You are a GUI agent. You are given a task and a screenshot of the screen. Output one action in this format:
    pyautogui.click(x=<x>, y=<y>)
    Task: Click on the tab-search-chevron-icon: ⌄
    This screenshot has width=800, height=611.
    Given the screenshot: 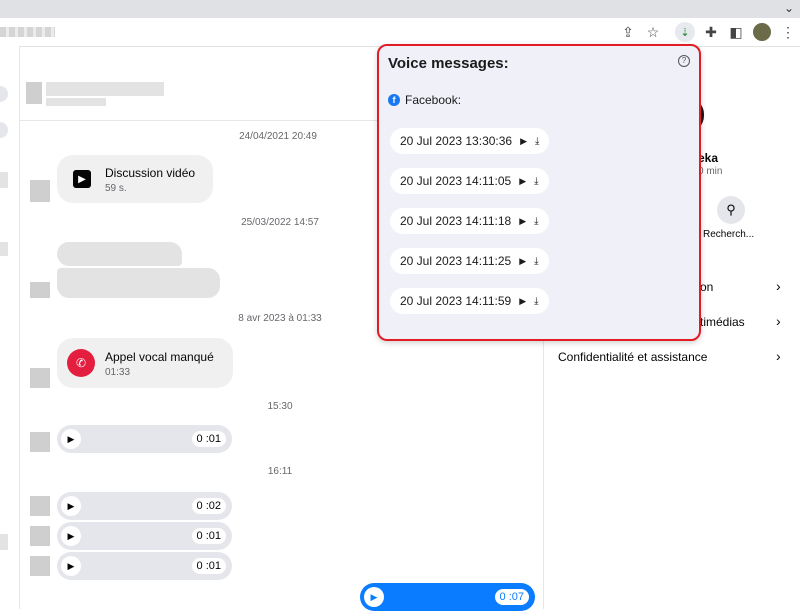 What is the action you would take?
    pyautogui.click(x=789, y=8)
    